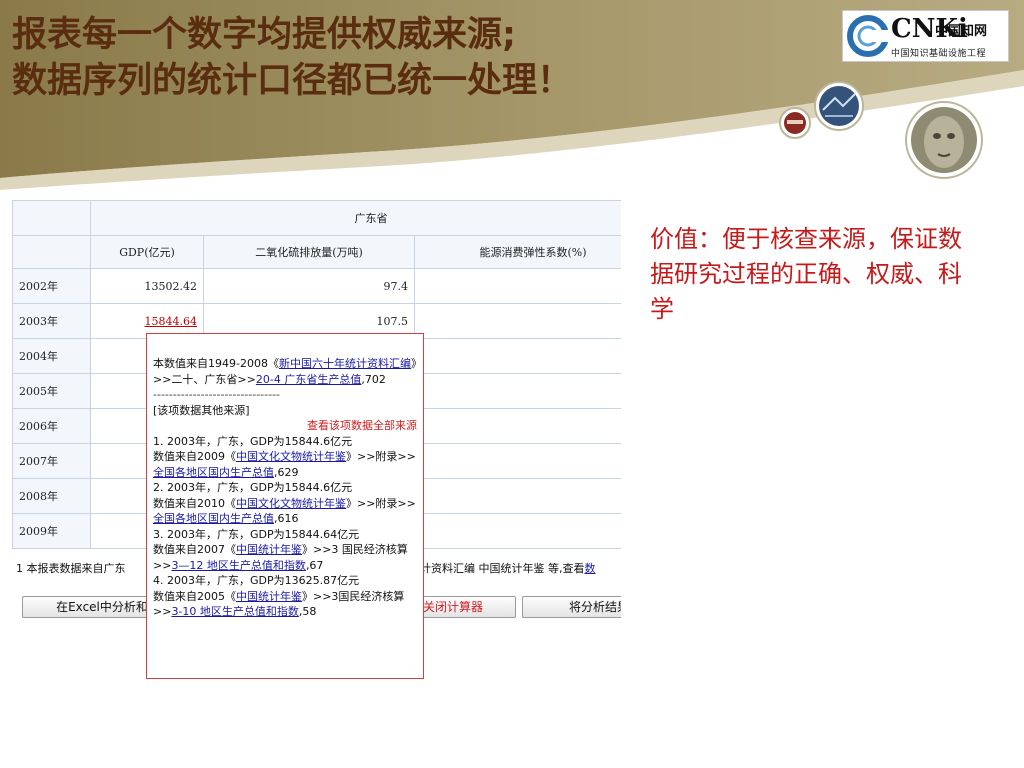 Image resolution: width=1024 pixels, height=768 pixels. I want to click on slide-title-line1: 报表每一个数字均提供权威来源;, so click(264, 35).